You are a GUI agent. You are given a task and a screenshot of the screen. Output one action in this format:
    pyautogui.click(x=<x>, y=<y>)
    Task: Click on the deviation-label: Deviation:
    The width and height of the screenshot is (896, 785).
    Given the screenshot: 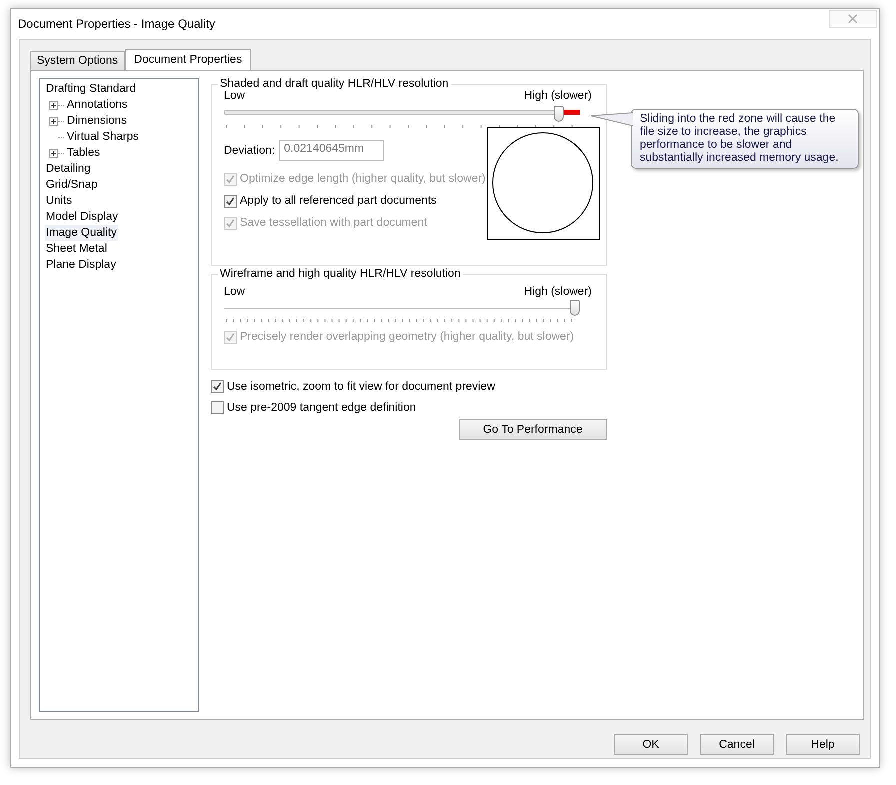 What is the action you would take?
    pyautogui.click(x=250, y=150)
    